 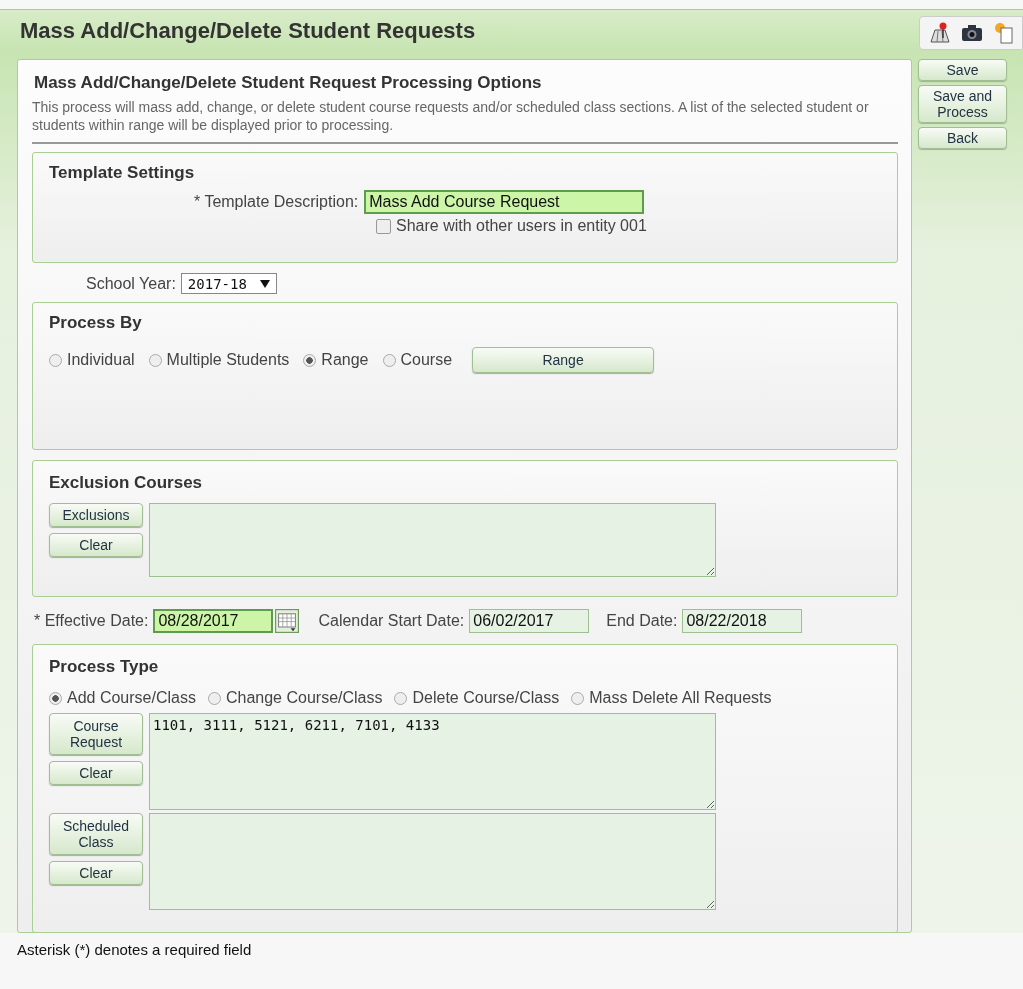 I want to click on field-label: * Template Description:, so click(x=276, y=202).